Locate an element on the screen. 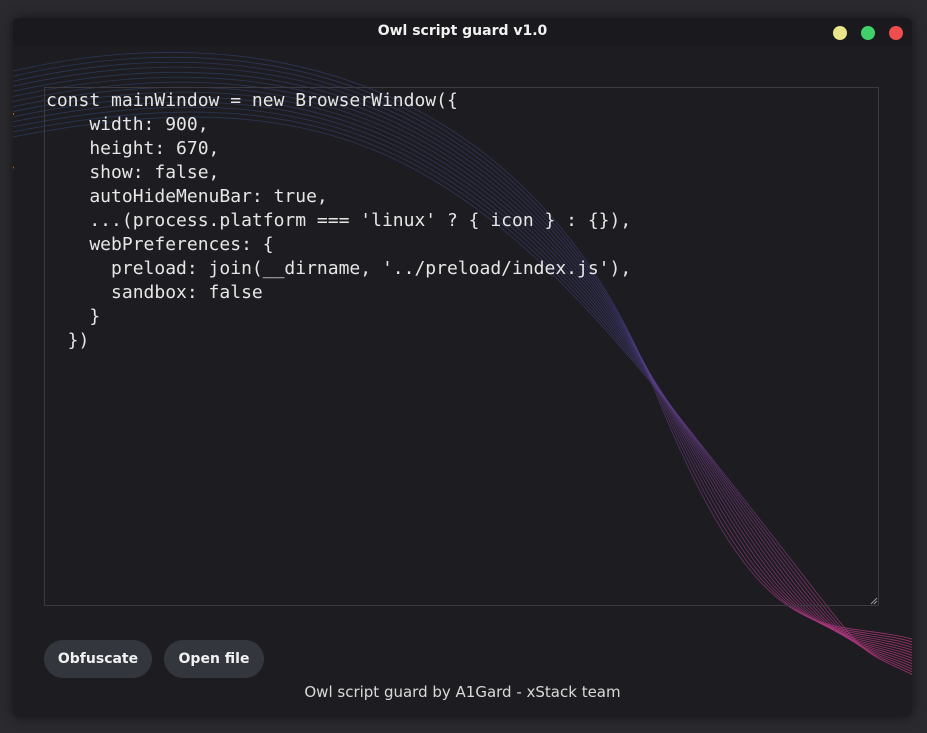 The height and width of the screenshot is (733, 927). close-button is located at coordinates (896, 33).